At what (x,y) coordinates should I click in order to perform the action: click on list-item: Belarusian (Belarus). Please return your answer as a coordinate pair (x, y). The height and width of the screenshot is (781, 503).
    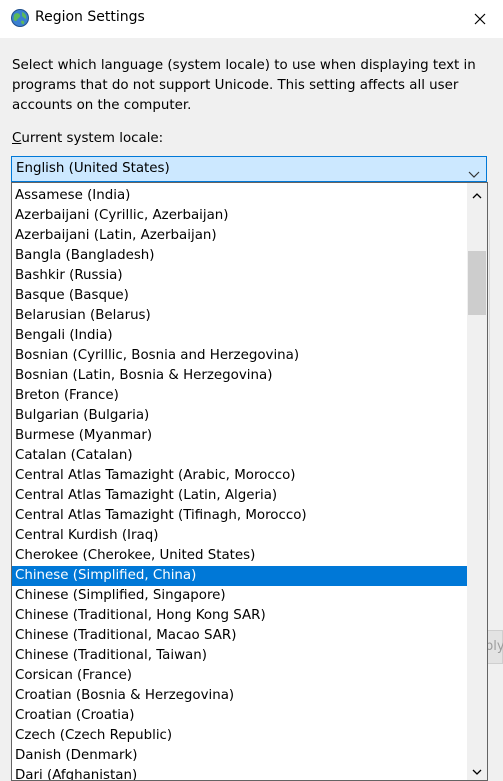
    Looking at the image, I should click on (240, 316).